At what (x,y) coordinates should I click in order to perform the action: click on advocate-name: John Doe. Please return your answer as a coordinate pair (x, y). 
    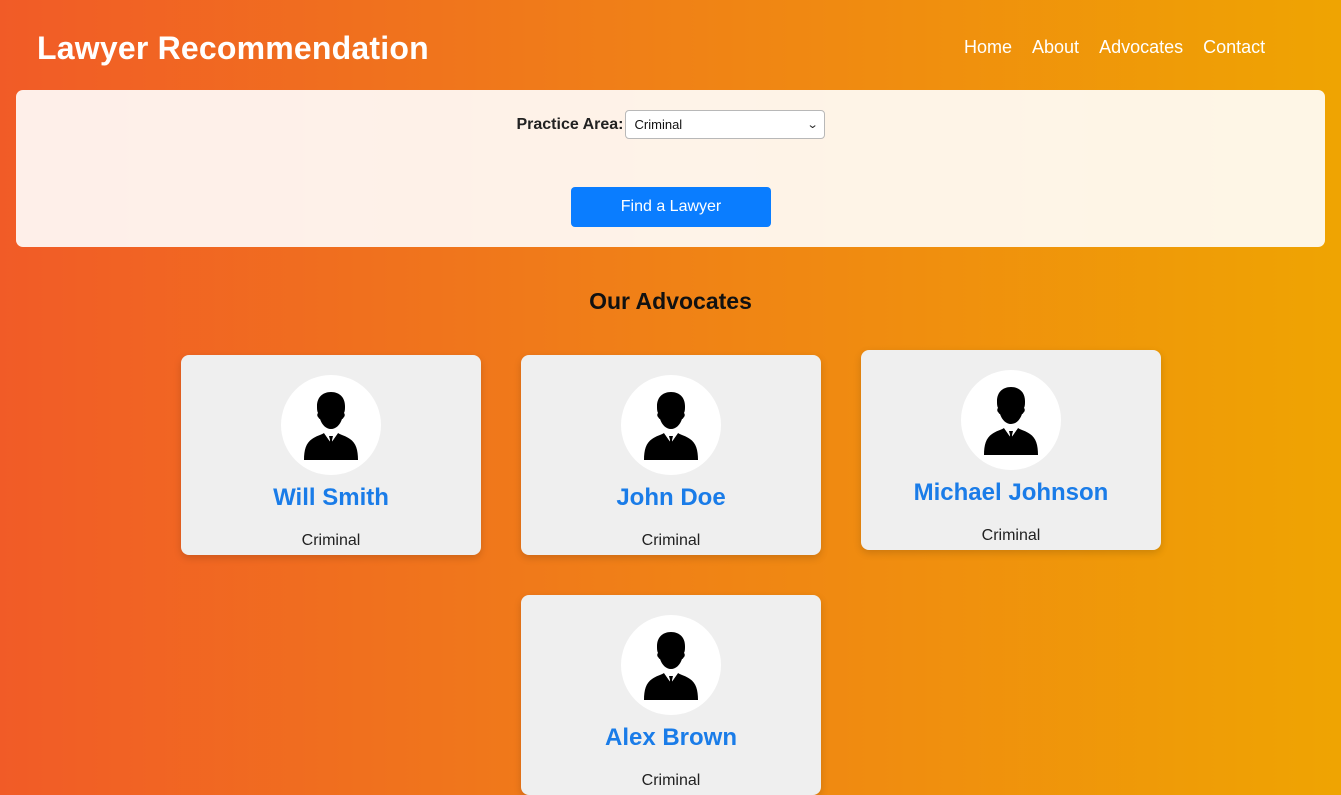
    Looking at the image, I should click on (671, 497).